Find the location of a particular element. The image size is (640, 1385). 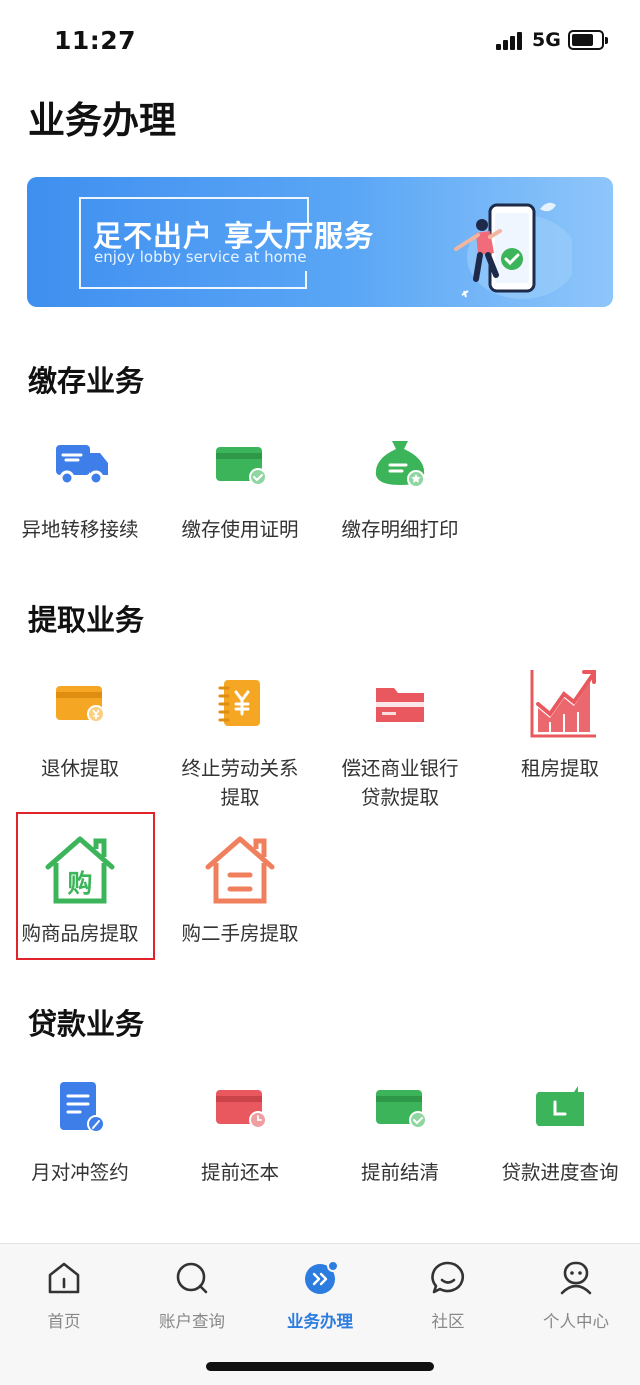

section-title-loan: 贷款业务 is located at coordinates (86, 1024).